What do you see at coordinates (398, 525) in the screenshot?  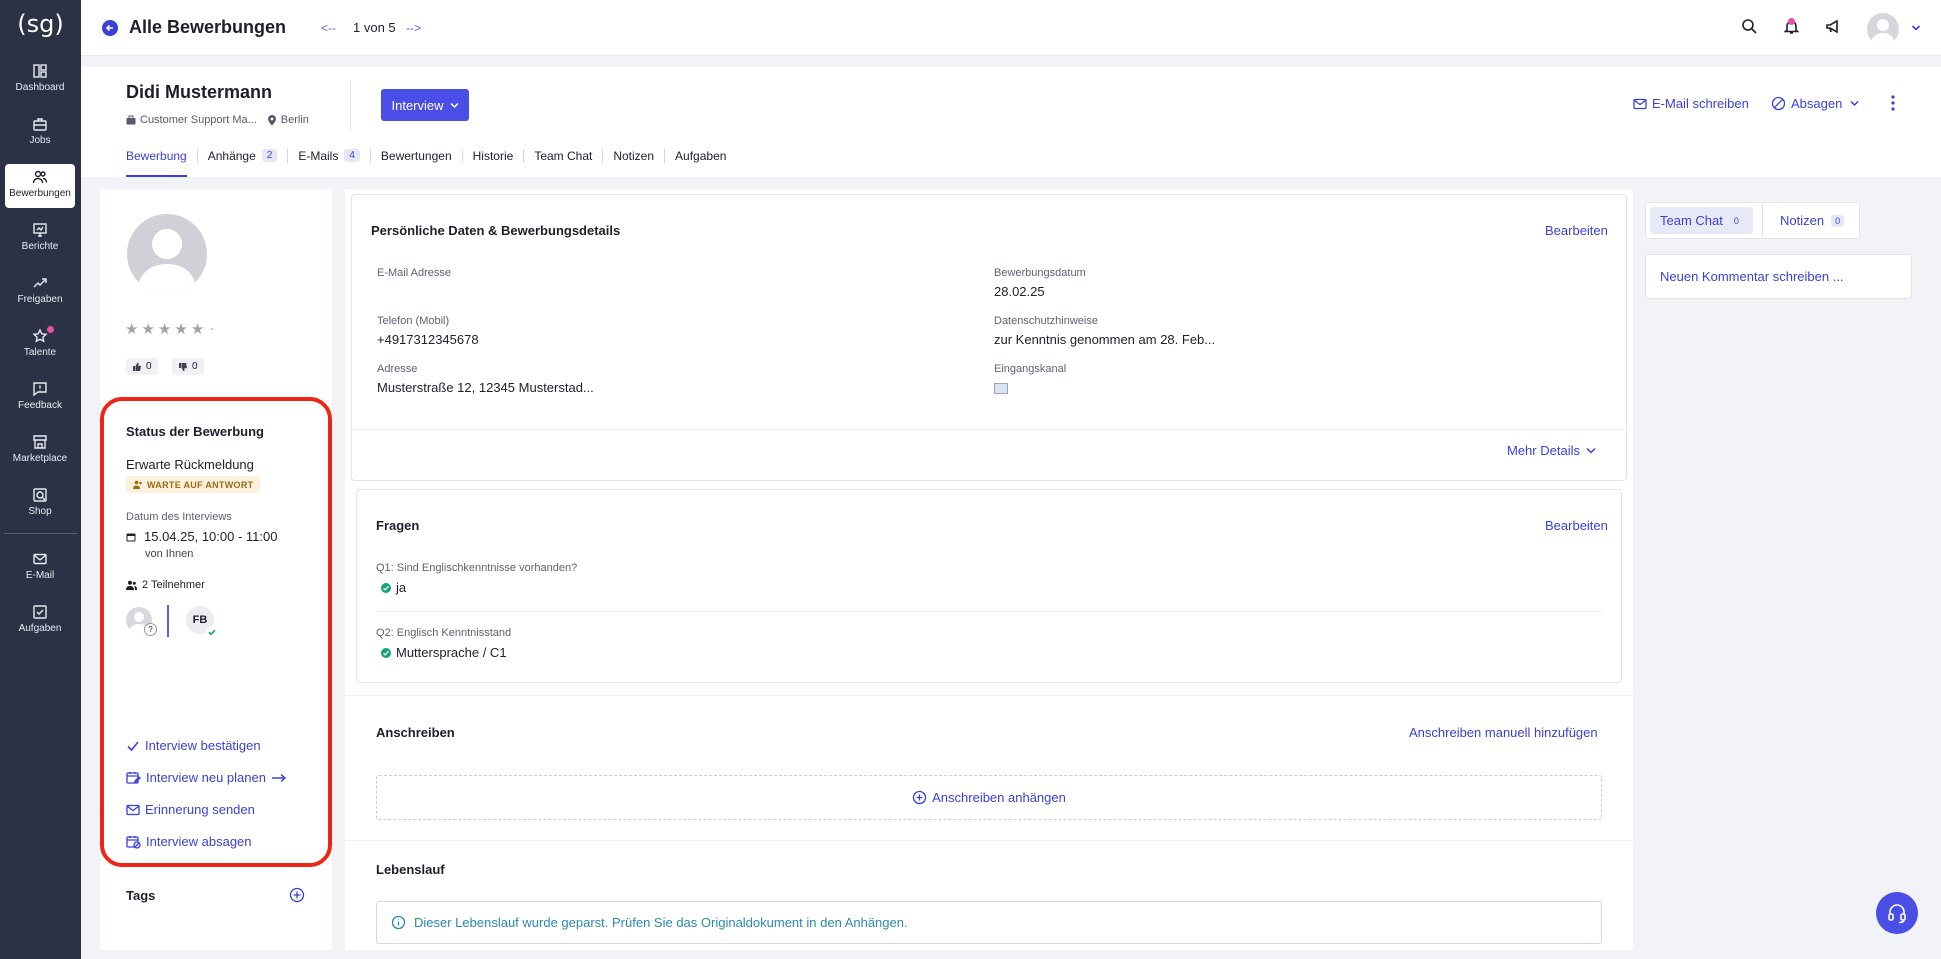 I see `questions-title: Fragen` at bounding box center [398, 525].